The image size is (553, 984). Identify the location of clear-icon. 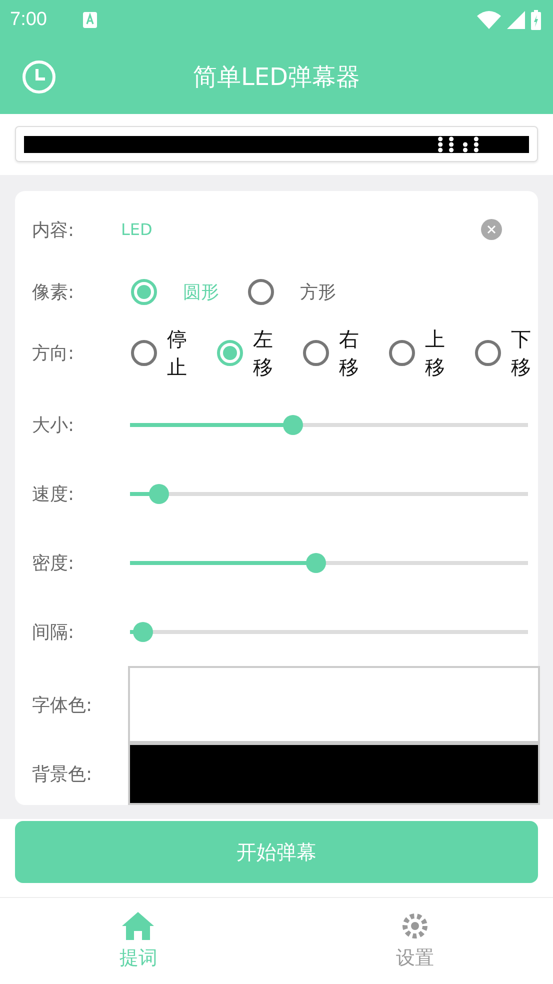
(491, 229).